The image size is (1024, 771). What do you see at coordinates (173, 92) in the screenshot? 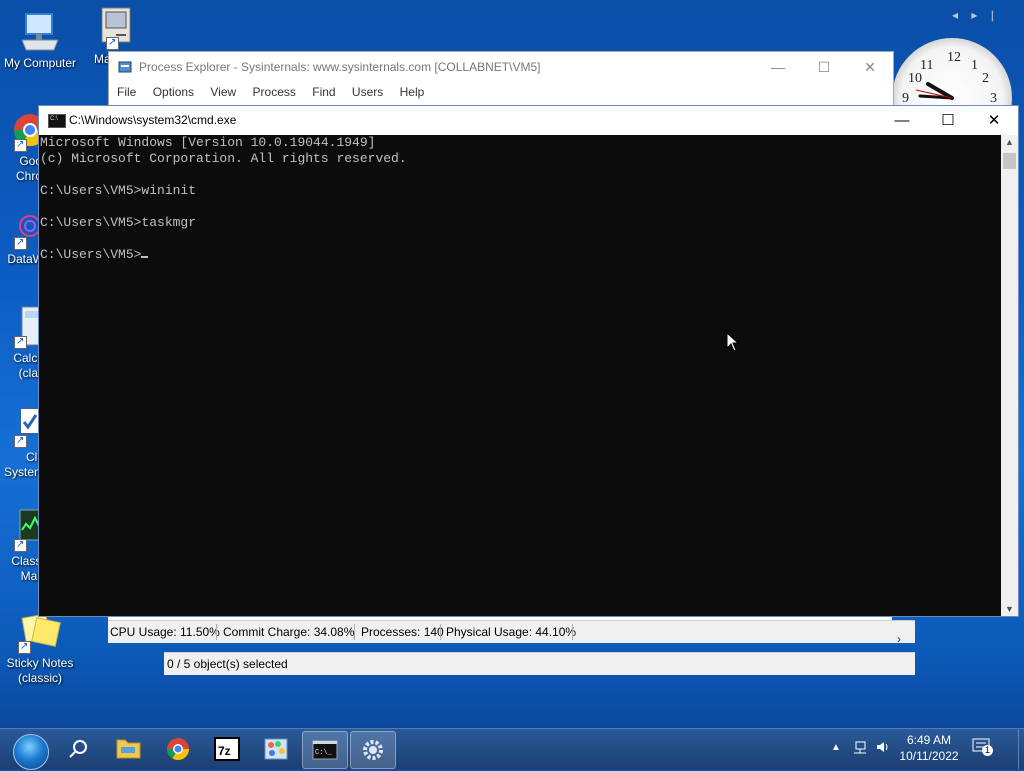
I see `menu-options: Options` at bounding box center [173, 92].